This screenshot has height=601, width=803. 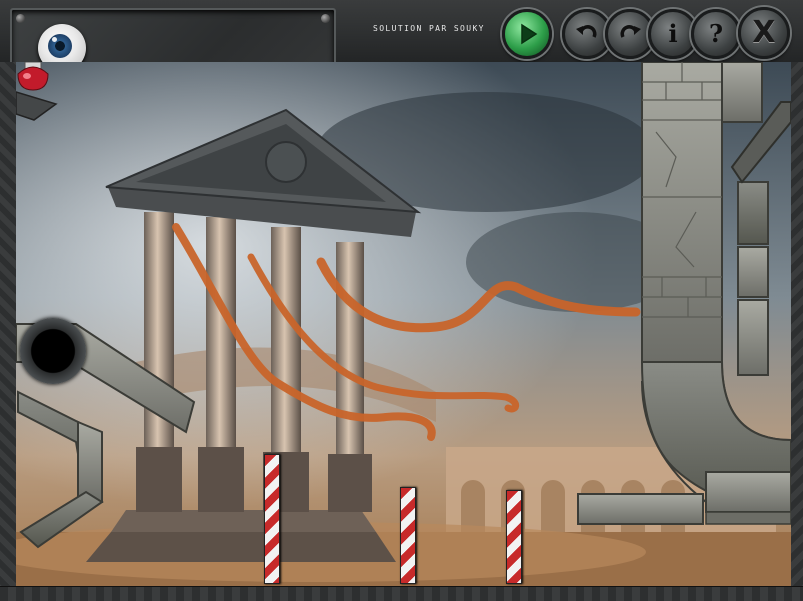 What do you see at coordinates (630, 31) in the screenshot?
I see `redo-icon` at bounding box center [630, 31].